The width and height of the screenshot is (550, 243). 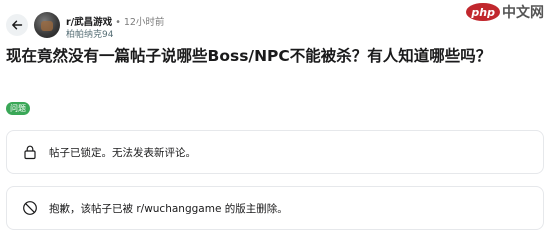 I want to click on watermark-logo: php, so click(x=483, y=12).